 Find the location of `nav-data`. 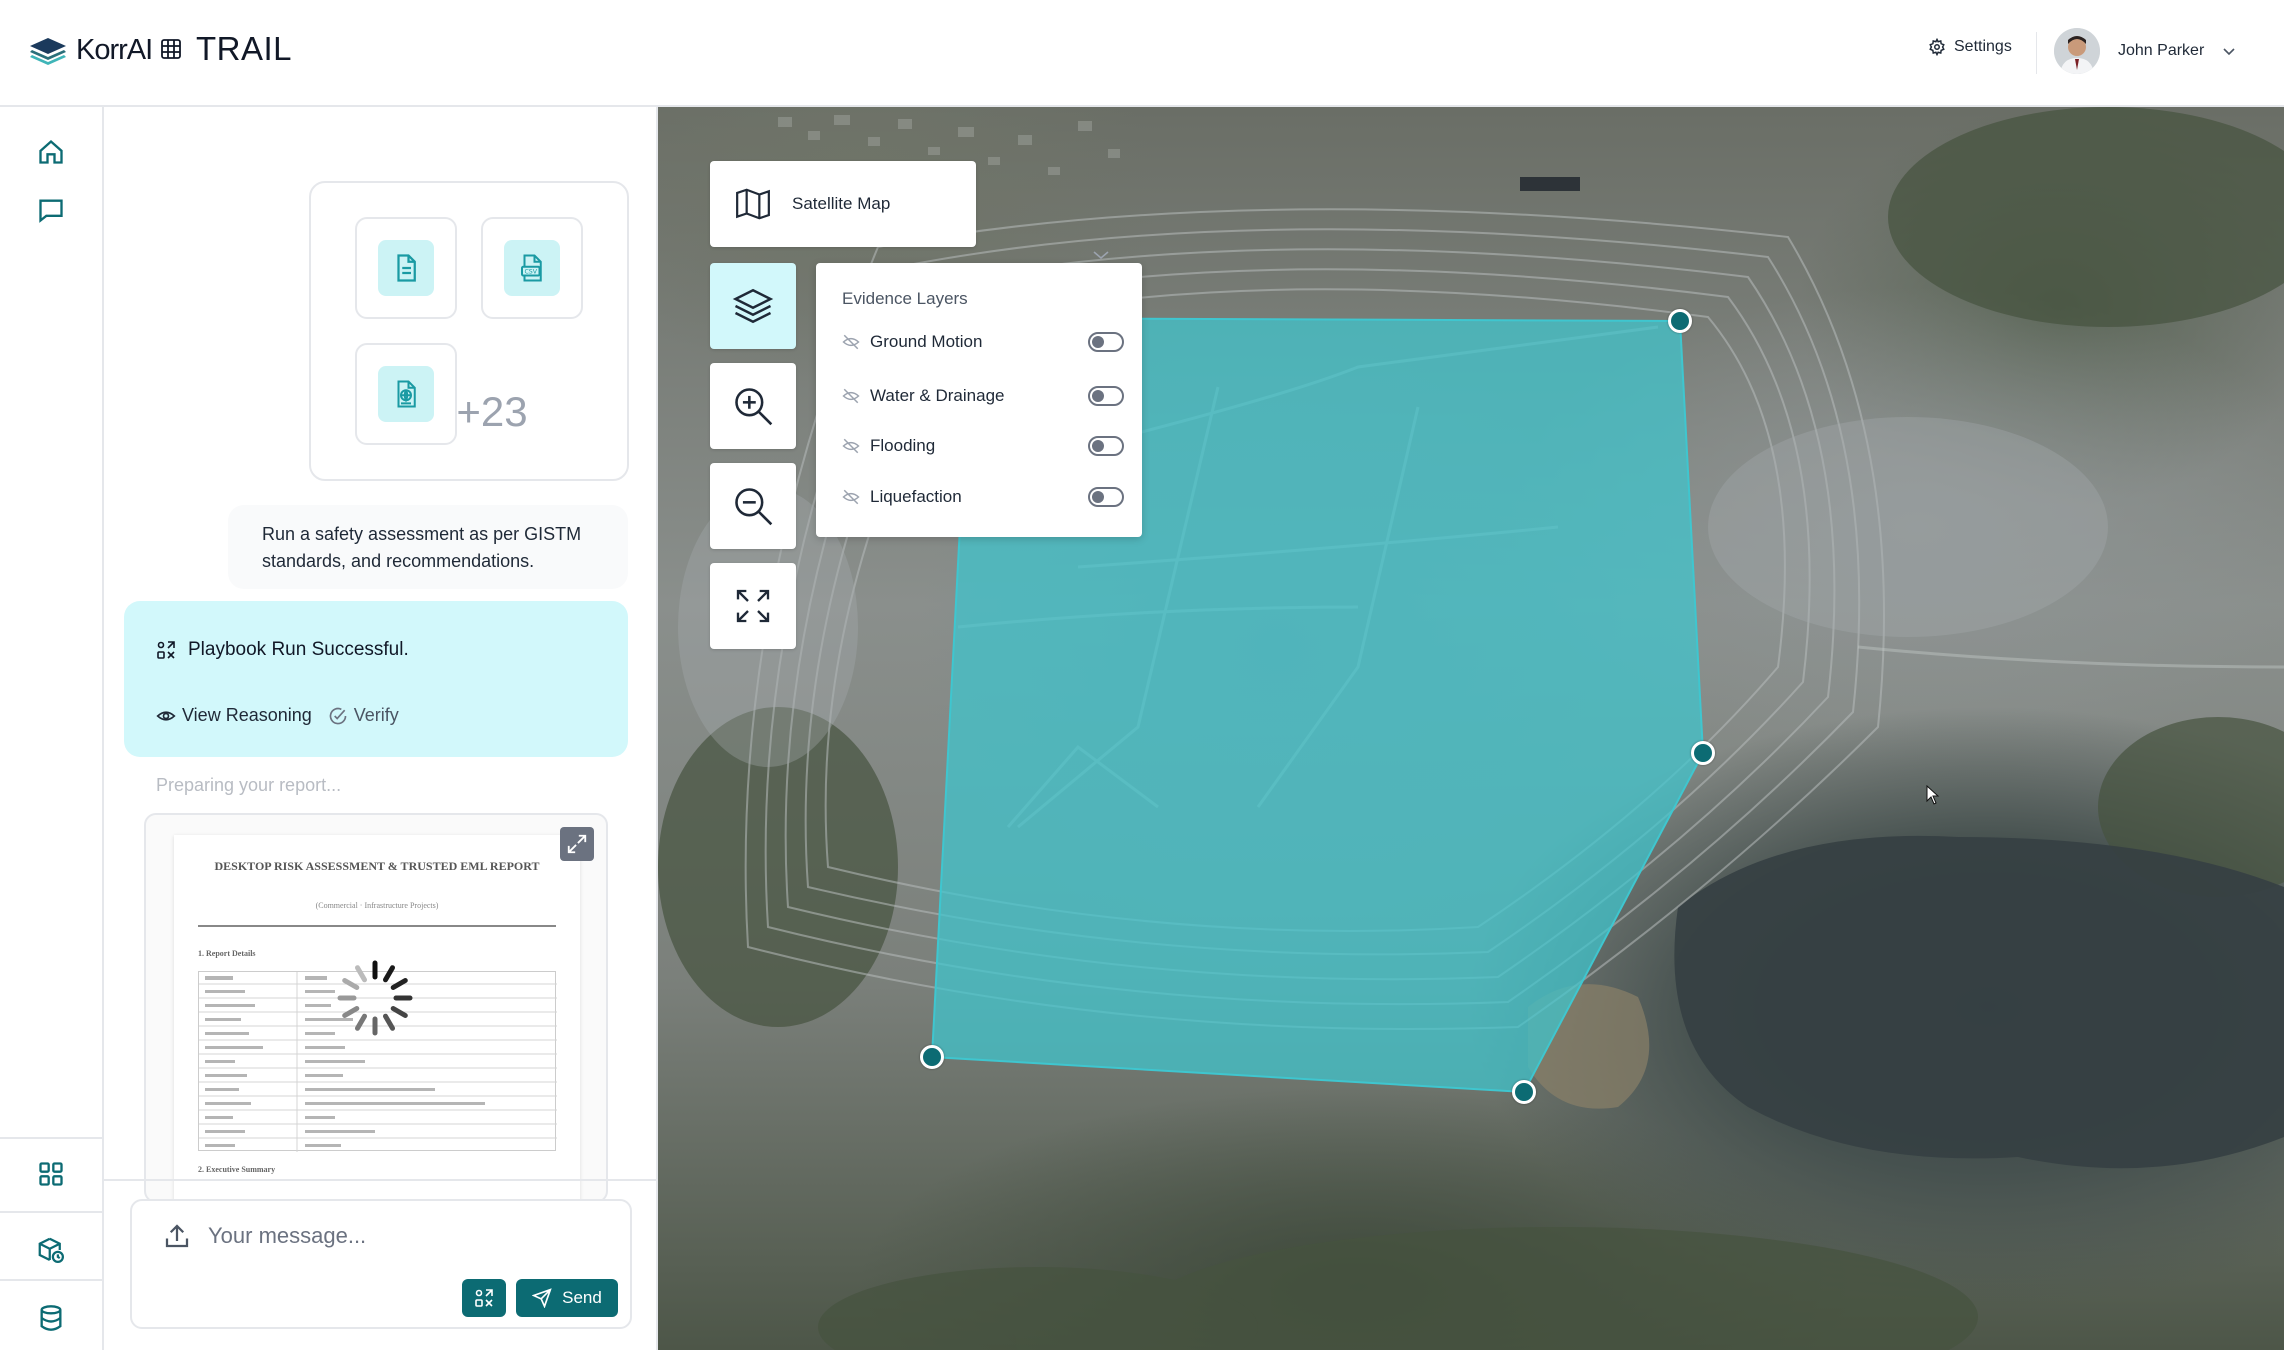

nav-data is located at coordinates (51, 1318).